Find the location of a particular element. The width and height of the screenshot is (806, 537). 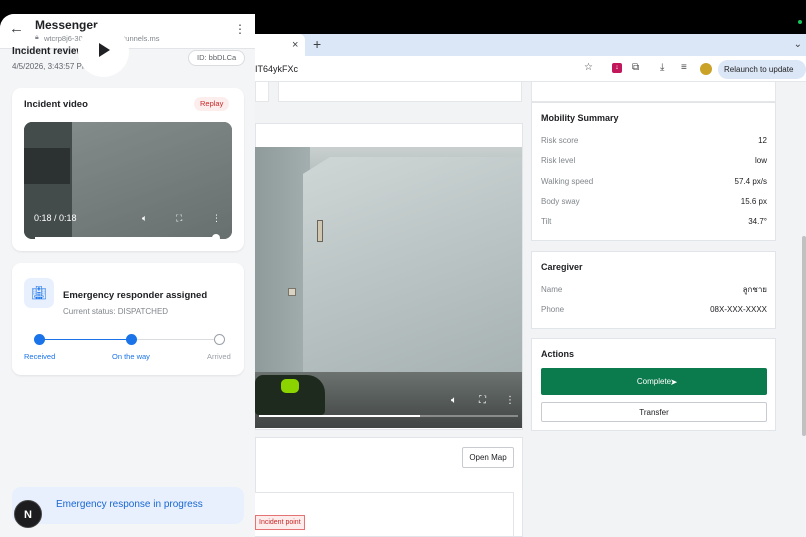

row-label: Phone is located at coordinates (553, 309).